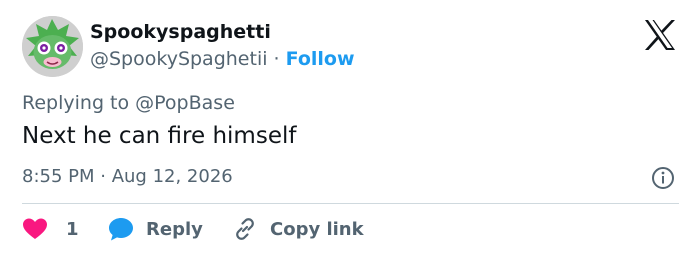 This screenshot has height=256, width=700. Describe the element at coordinates (35, 228) in the screenshot. I see `heart-icon` at that location.